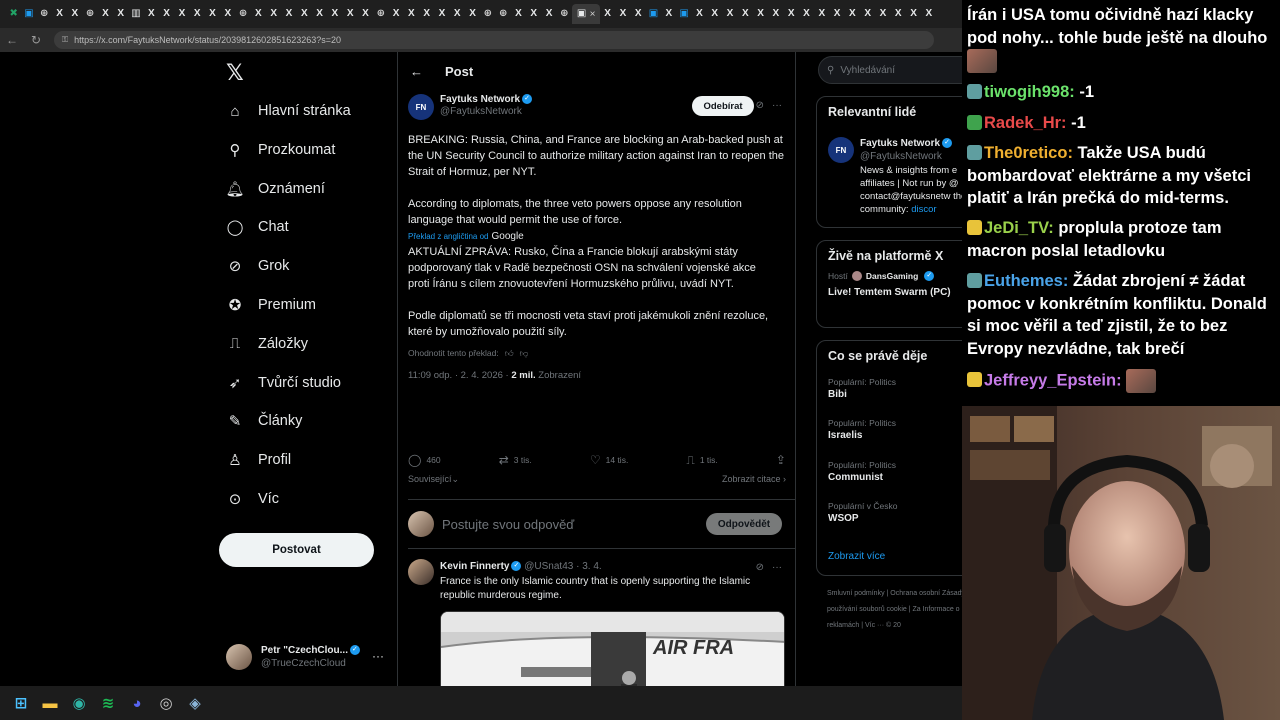  I want to click on author-handle: @FaytuksNetwork, so click(486, 112).